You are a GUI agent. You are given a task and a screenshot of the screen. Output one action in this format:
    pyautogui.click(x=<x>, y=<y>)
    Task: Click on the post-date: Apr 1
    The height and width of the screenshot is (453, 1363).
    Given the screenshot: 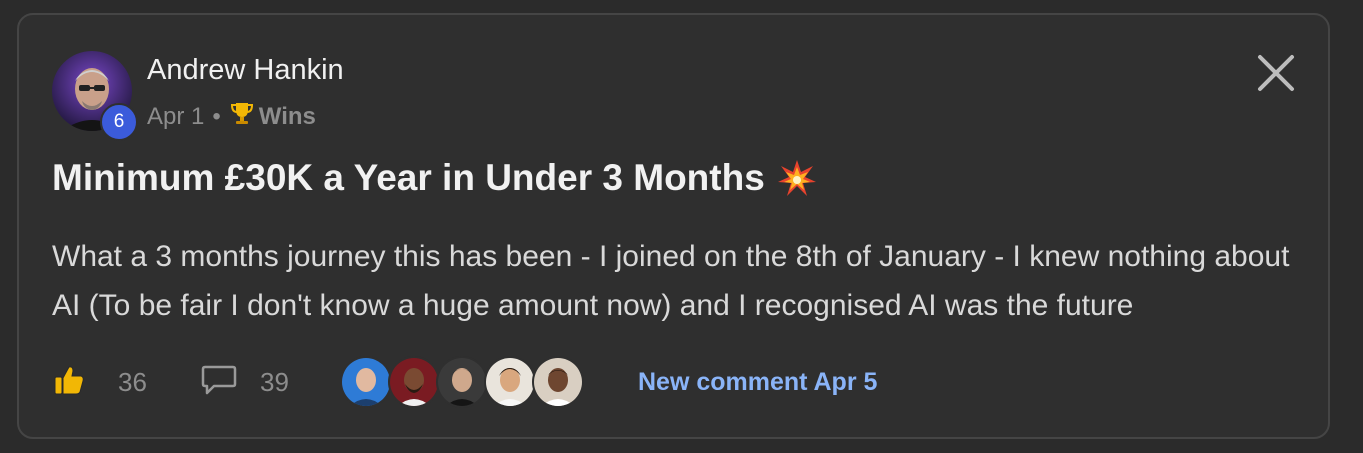 What is the action you would take?
    pyautogui.click(x=175, y=117)
    